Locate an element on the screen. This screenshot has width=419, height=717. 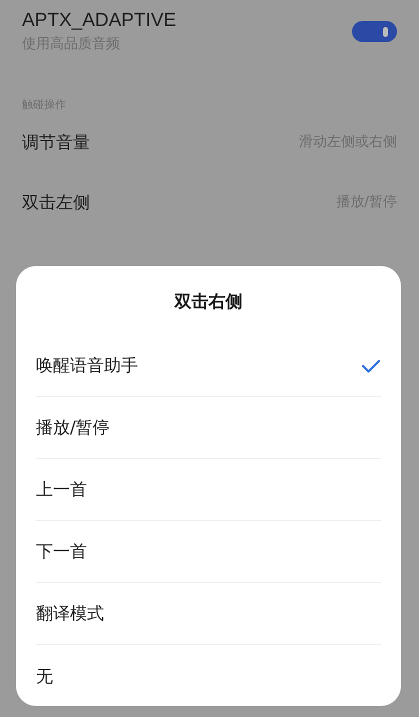
setting-label: 调节音量 is located at coordinates (56, 143).